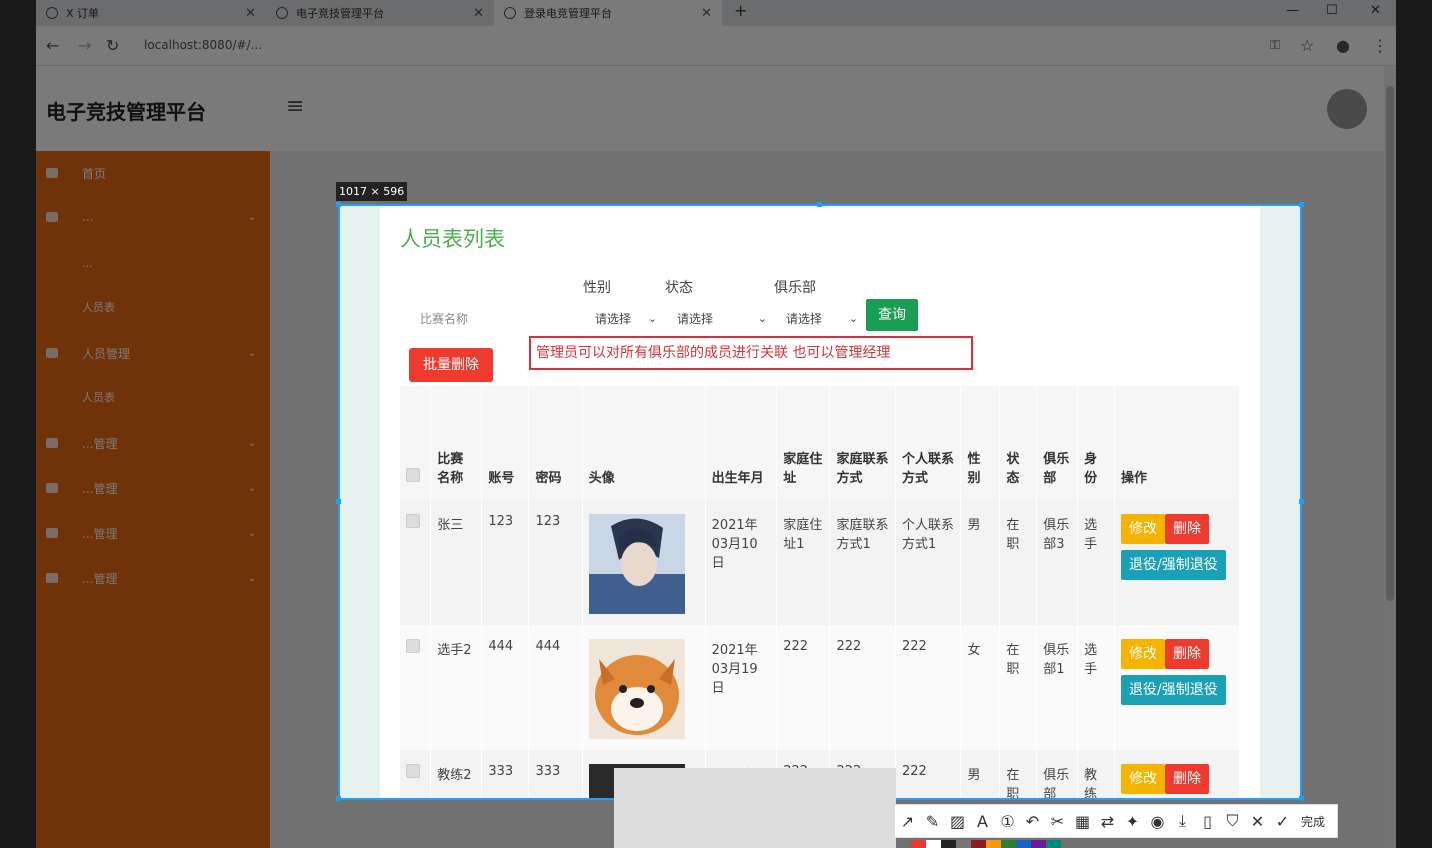 The image size is (1432, 848). Describe the element at coordinates (982, 821) in the screenshot. I see `text-tool-icon: A` at that location.